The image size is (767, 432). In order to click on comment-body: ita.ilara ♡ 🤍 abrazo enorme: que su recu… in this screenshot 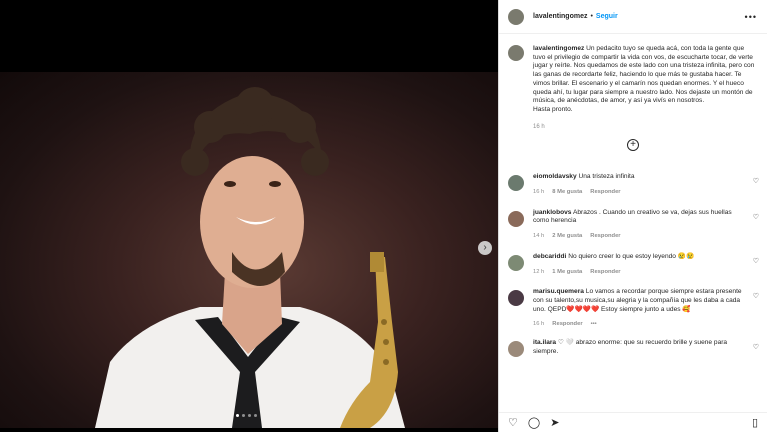, I will do `click(639, 348)`.